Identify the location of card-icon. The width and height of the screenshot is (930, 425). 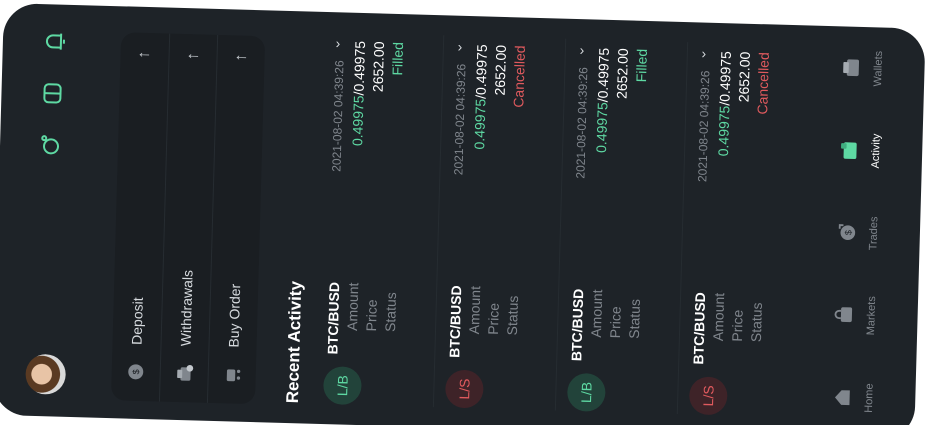
(52, 93).